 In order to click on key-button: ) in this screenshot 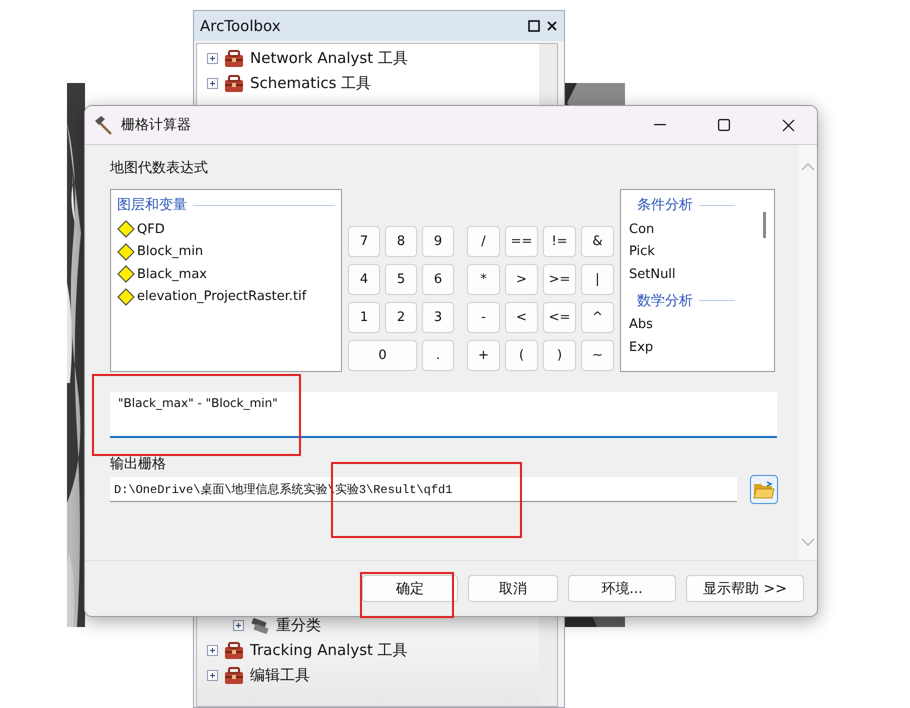, I will do `click(559, 355)`.